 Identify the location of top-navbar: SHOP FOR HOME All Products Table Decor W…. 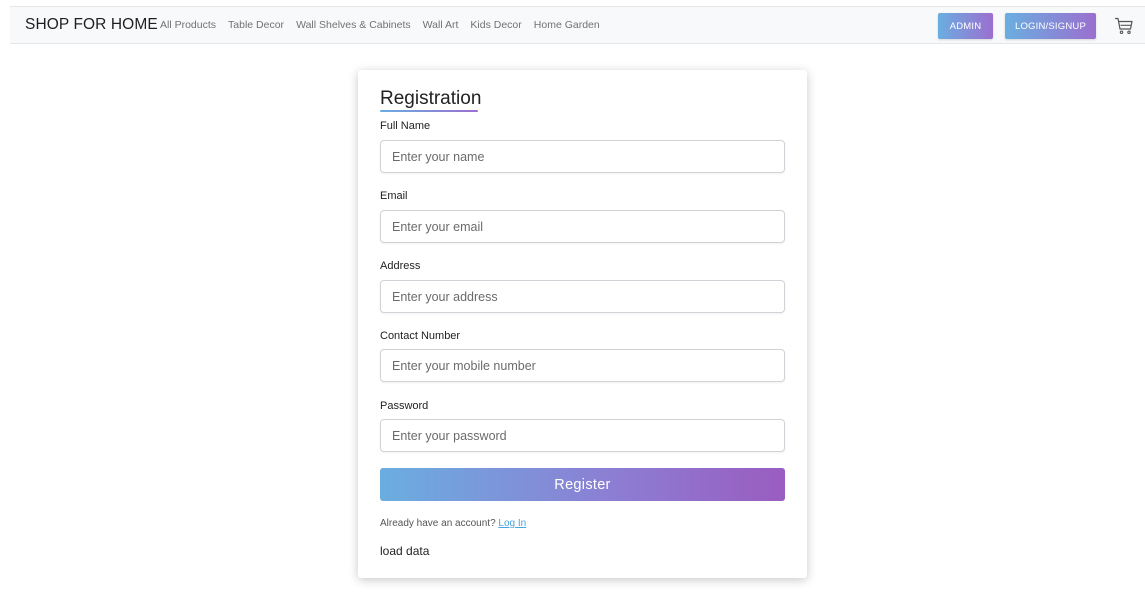
(577, 25).